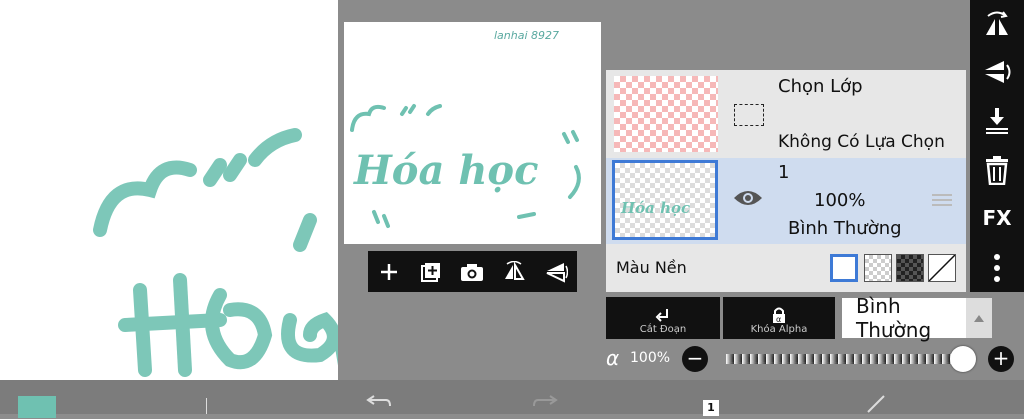 The image size is (1024, 419). Describe the element at coordinates (786, 113) in the screenshot. I see `selection-layer-row: Chọn Lớp Không Có Lựa Chọn` at that location.